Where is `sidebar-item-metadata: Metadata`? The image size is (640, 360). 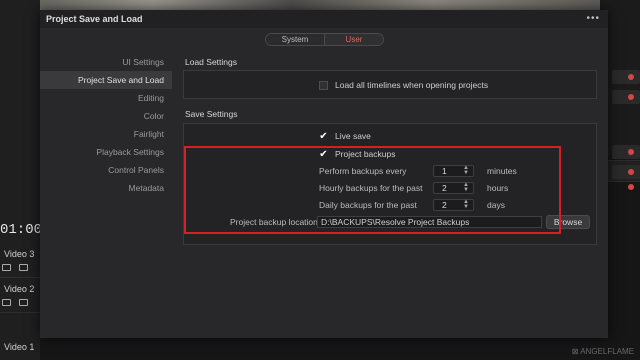
sidebar-item-metadata: Metadata is located at coordinates (106, 188).